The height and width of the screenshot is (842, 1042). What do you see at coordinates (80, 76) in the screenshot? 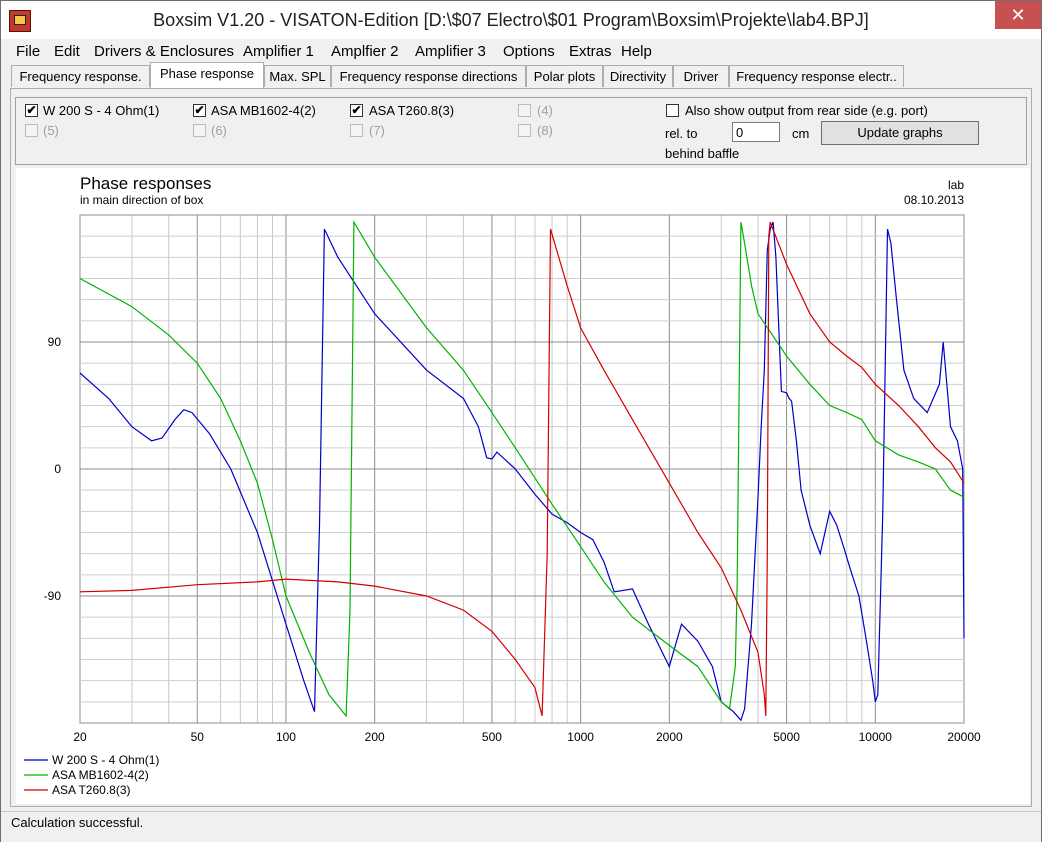
I see `tab-frequency-response: Frequency response.` at bounding box center [80, 76].